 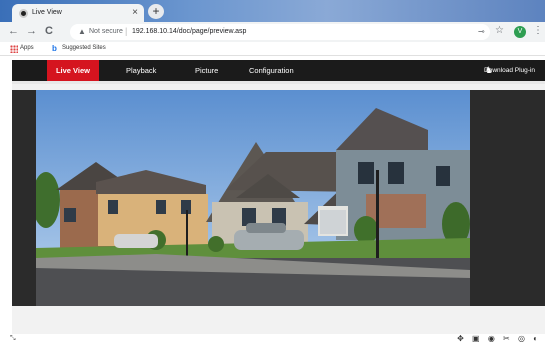 I want to click on nav-configuration: Configuration, so click(x=271, y=70).